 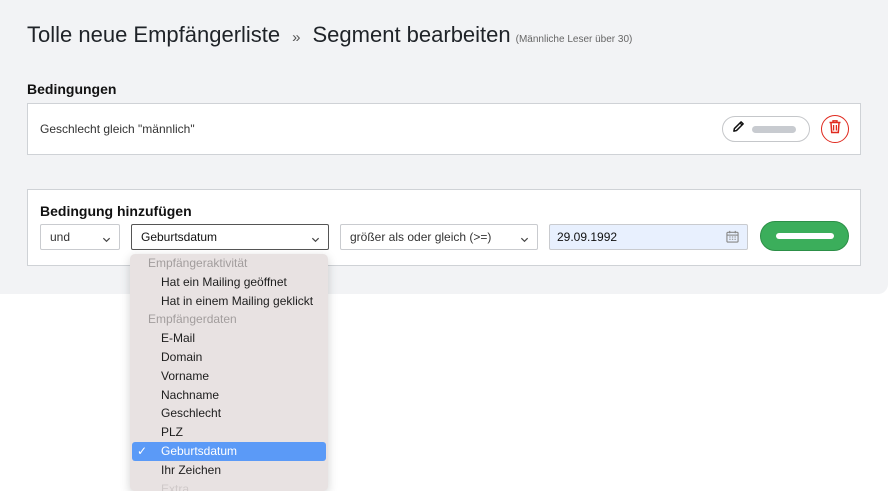 What do you see at coordinates (648, 237) in the screenshot?
I see `date-value-input: 29.09.1992` at bounding box center [648, 237].